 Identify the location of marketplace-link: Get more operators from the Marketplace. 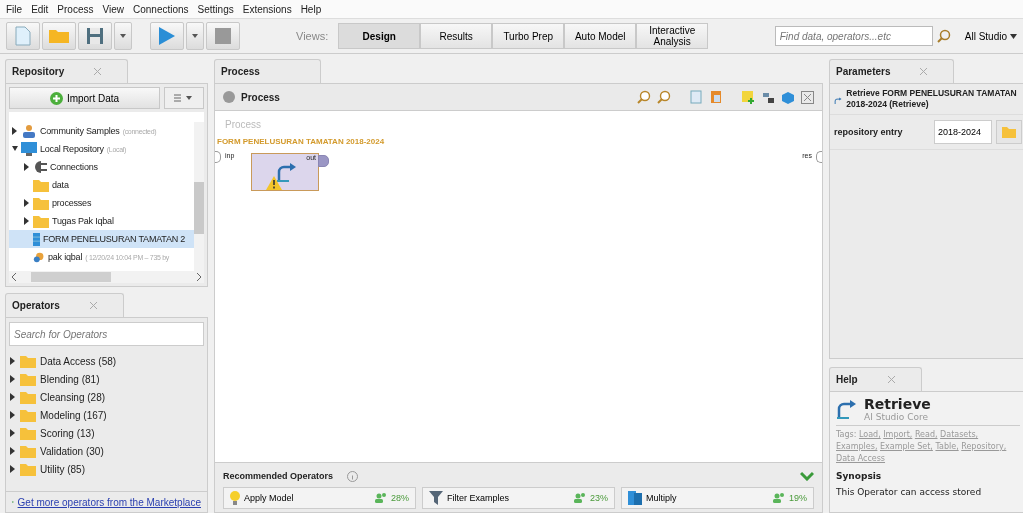
(109, 502).